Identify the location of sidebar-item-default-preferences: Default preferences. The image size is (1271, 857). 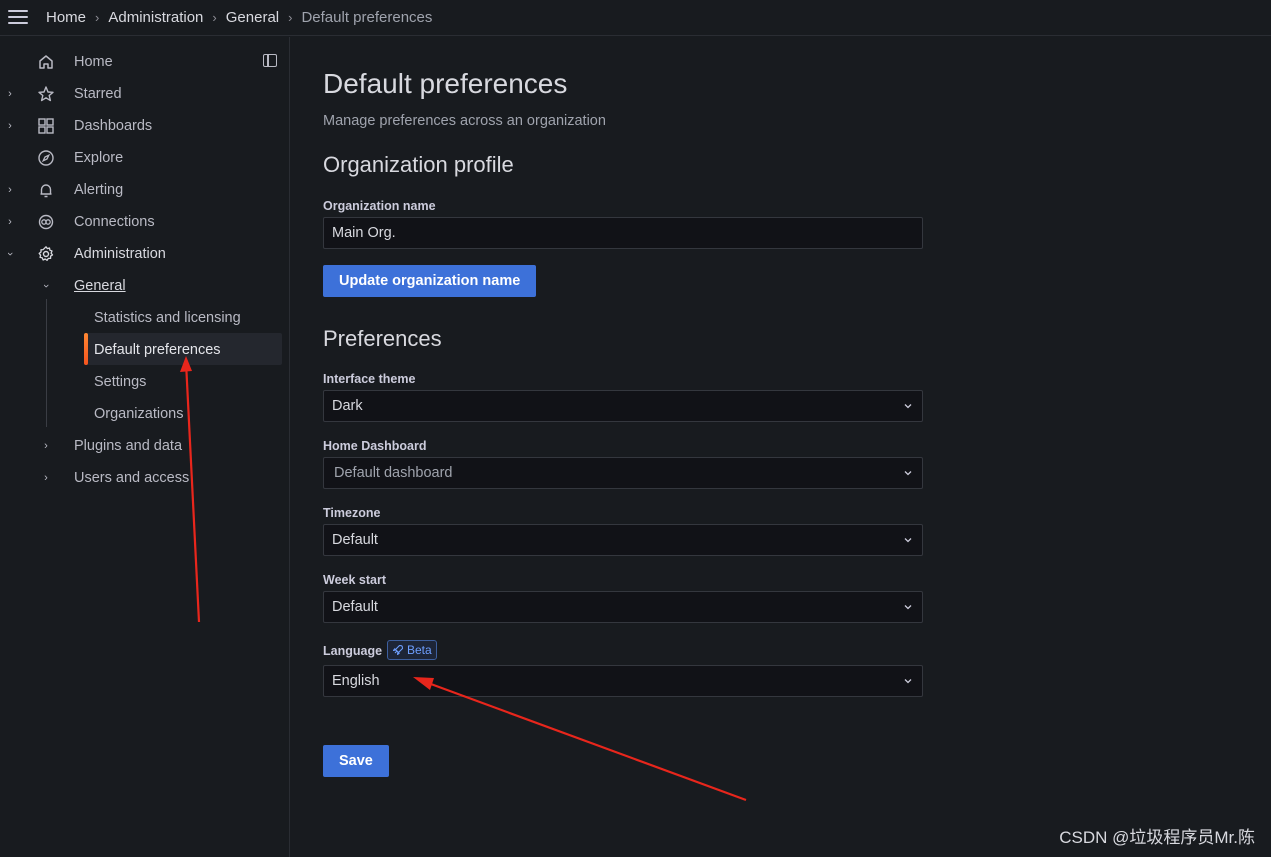
(141, 350).